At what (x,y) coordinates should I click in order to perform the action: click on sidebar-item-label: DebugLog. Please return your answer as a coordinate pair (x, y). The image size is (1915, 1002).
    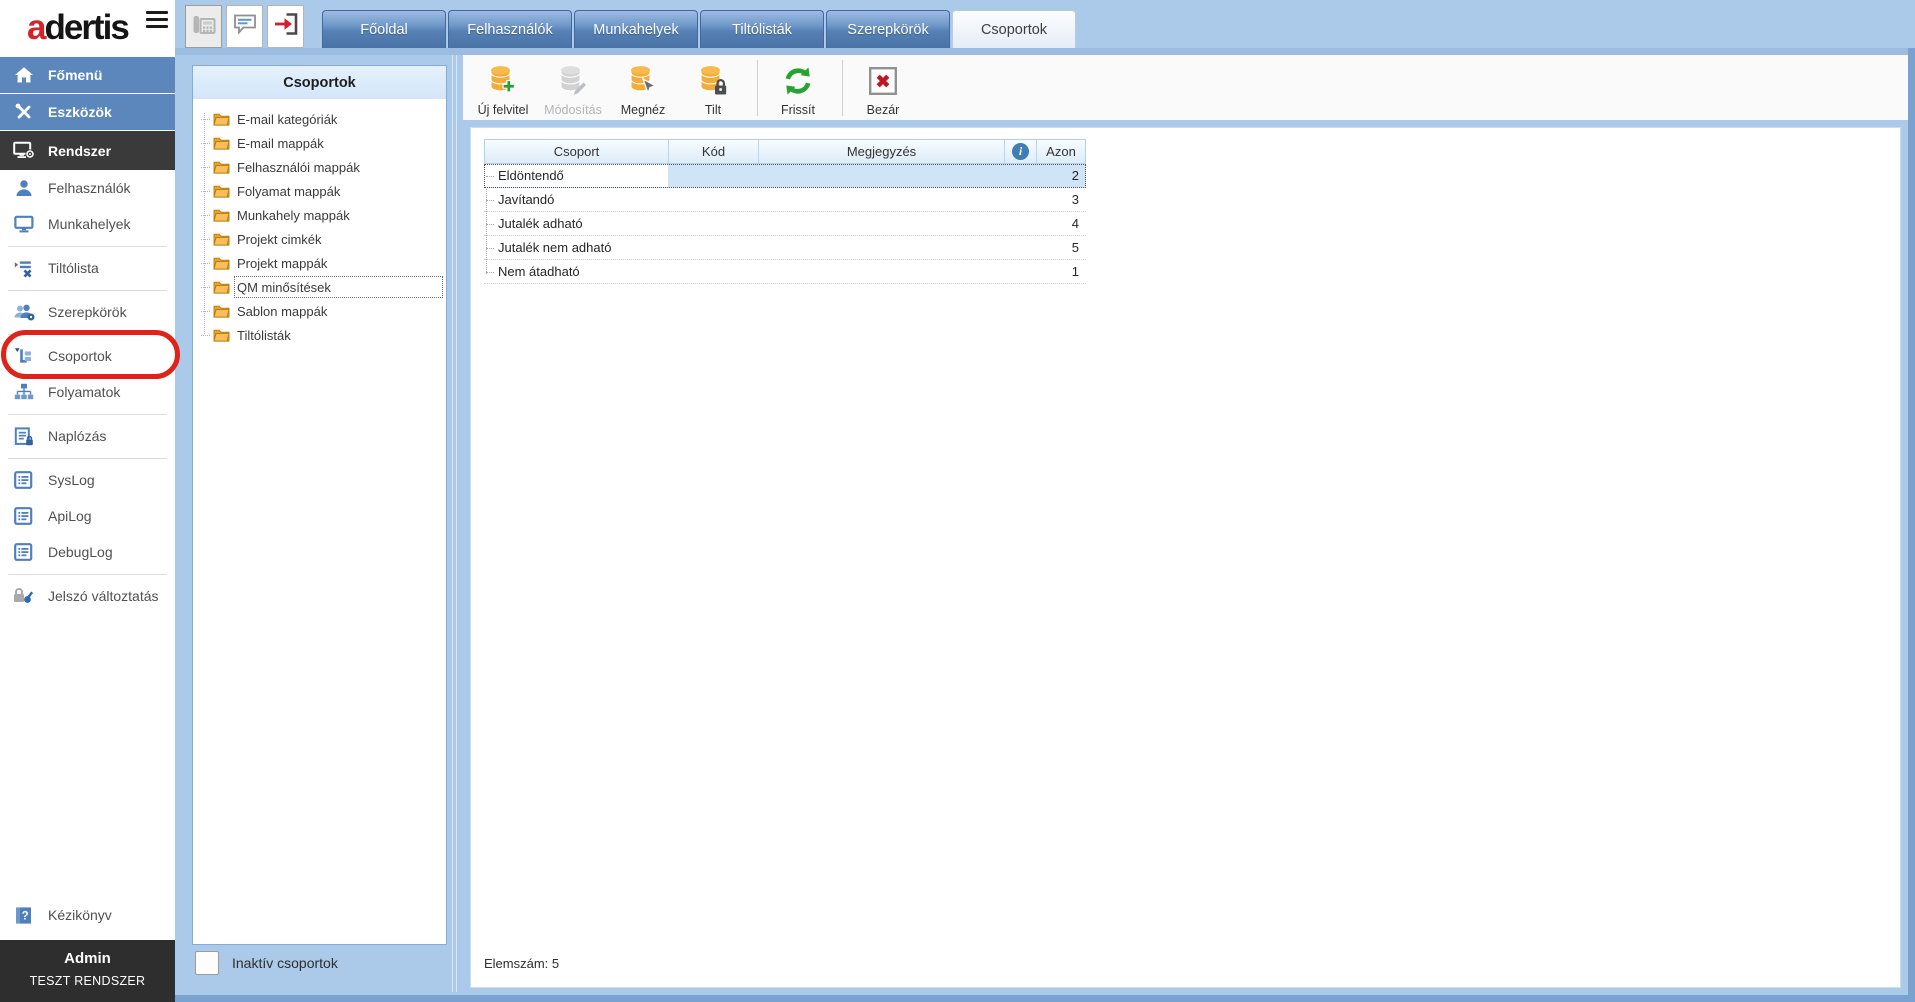
    Looking at the image, I should click on (80, 552).